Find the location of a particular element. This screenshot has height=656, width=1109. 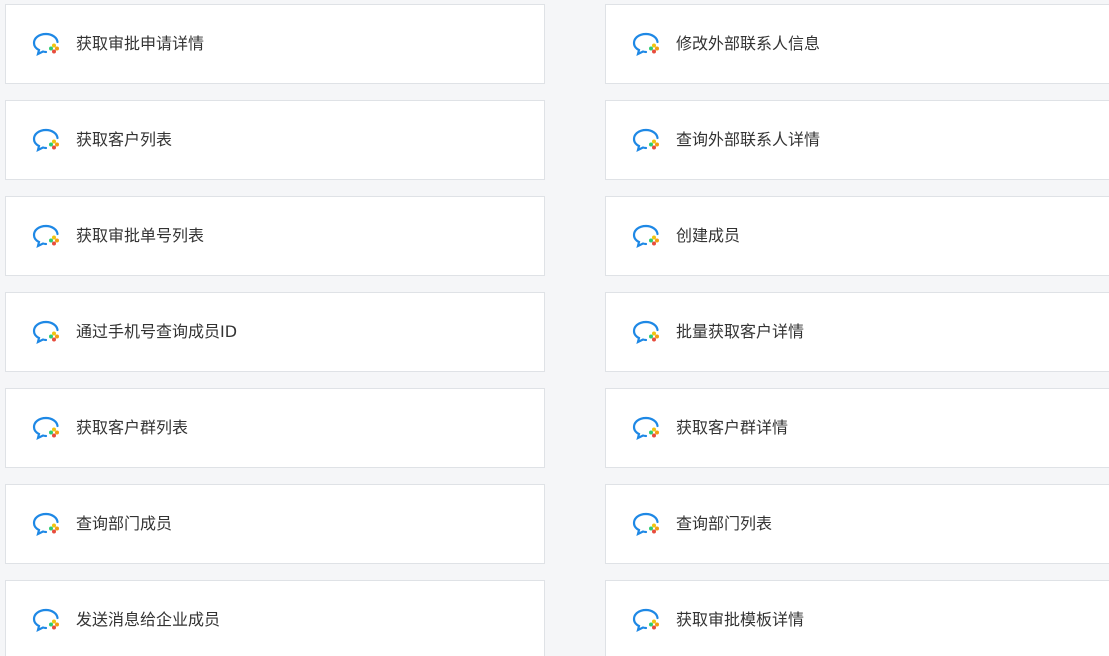

action-card-label: 创建成员 is located at coordinates (708, 235).